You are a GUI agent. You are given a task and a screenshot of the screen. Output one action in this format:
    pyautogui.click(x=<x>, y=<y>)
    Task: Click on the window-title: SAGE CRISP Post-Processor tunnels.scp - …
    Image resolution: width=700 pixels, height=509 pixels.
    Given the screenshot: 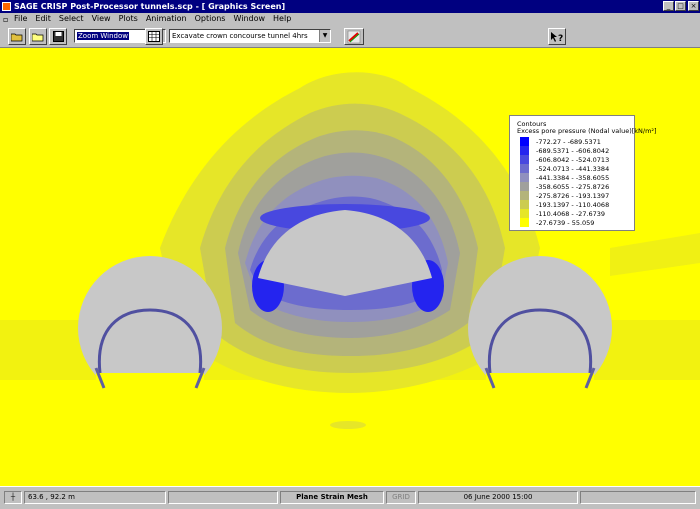 What is the action you would take?
    pyautogui.click(x=150, y=6)
    